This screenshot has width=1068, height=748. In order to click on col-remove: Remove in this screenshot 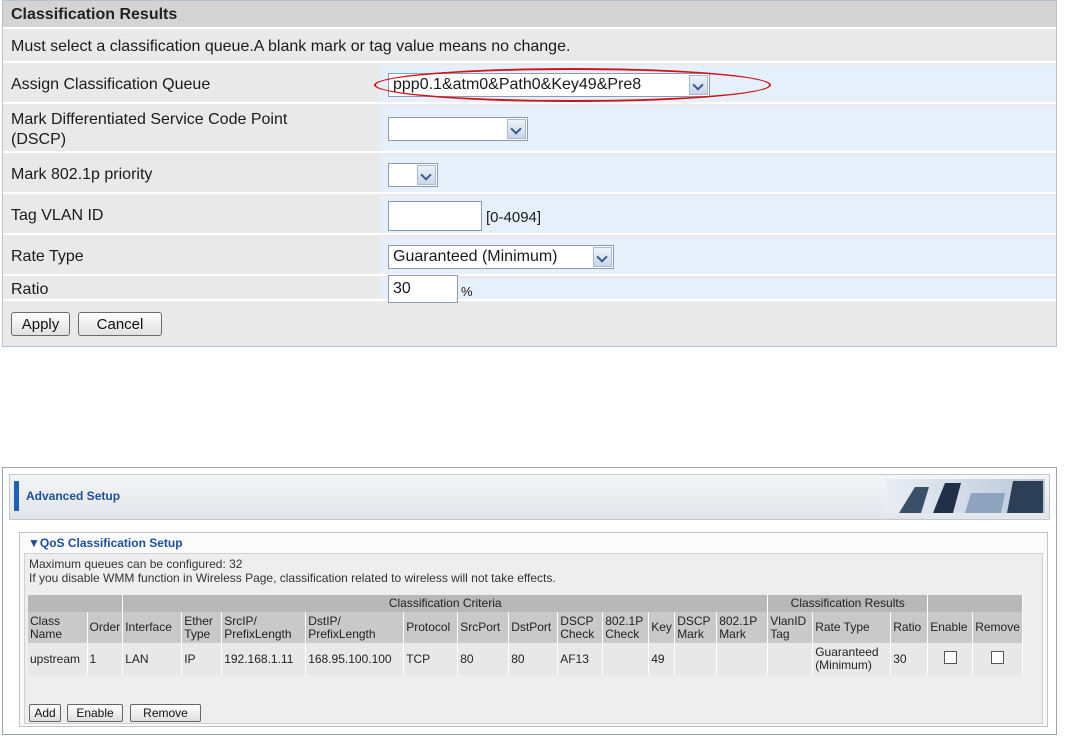, I will do `click(997, 627)`.